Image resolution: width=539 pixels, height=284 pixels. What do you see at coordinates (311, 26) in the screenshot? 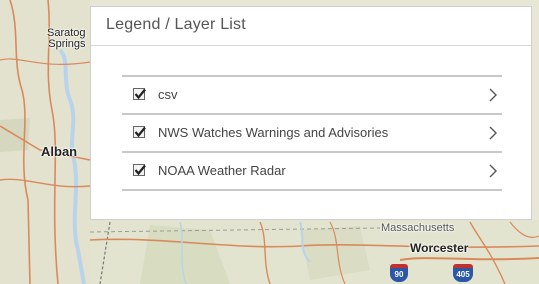
I see `panel-header: Legend / Layer List` at bounding box center [311, 26].